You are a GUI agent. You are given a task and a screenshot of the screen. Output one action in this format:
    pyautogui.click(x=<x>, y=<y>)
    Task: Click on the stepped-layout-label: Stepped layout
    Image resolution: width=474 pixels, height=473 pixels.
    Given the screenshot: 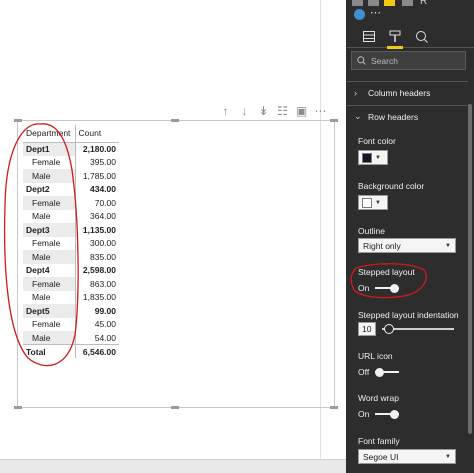 What is the action you would take?
    pyautogui.click(x=386, y=272)
    